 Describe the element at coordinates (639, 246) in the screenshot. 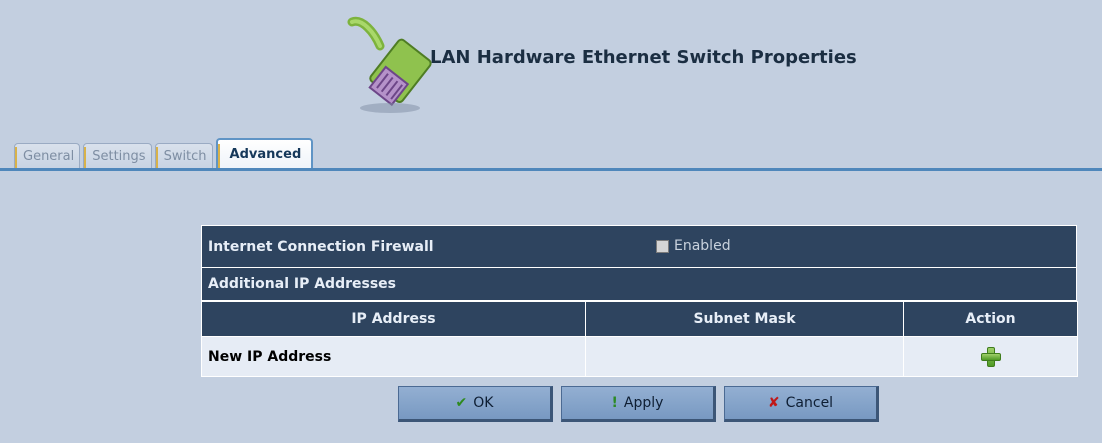

I see `firewall-row: Internet Connection Firewall Enabled` at that location.